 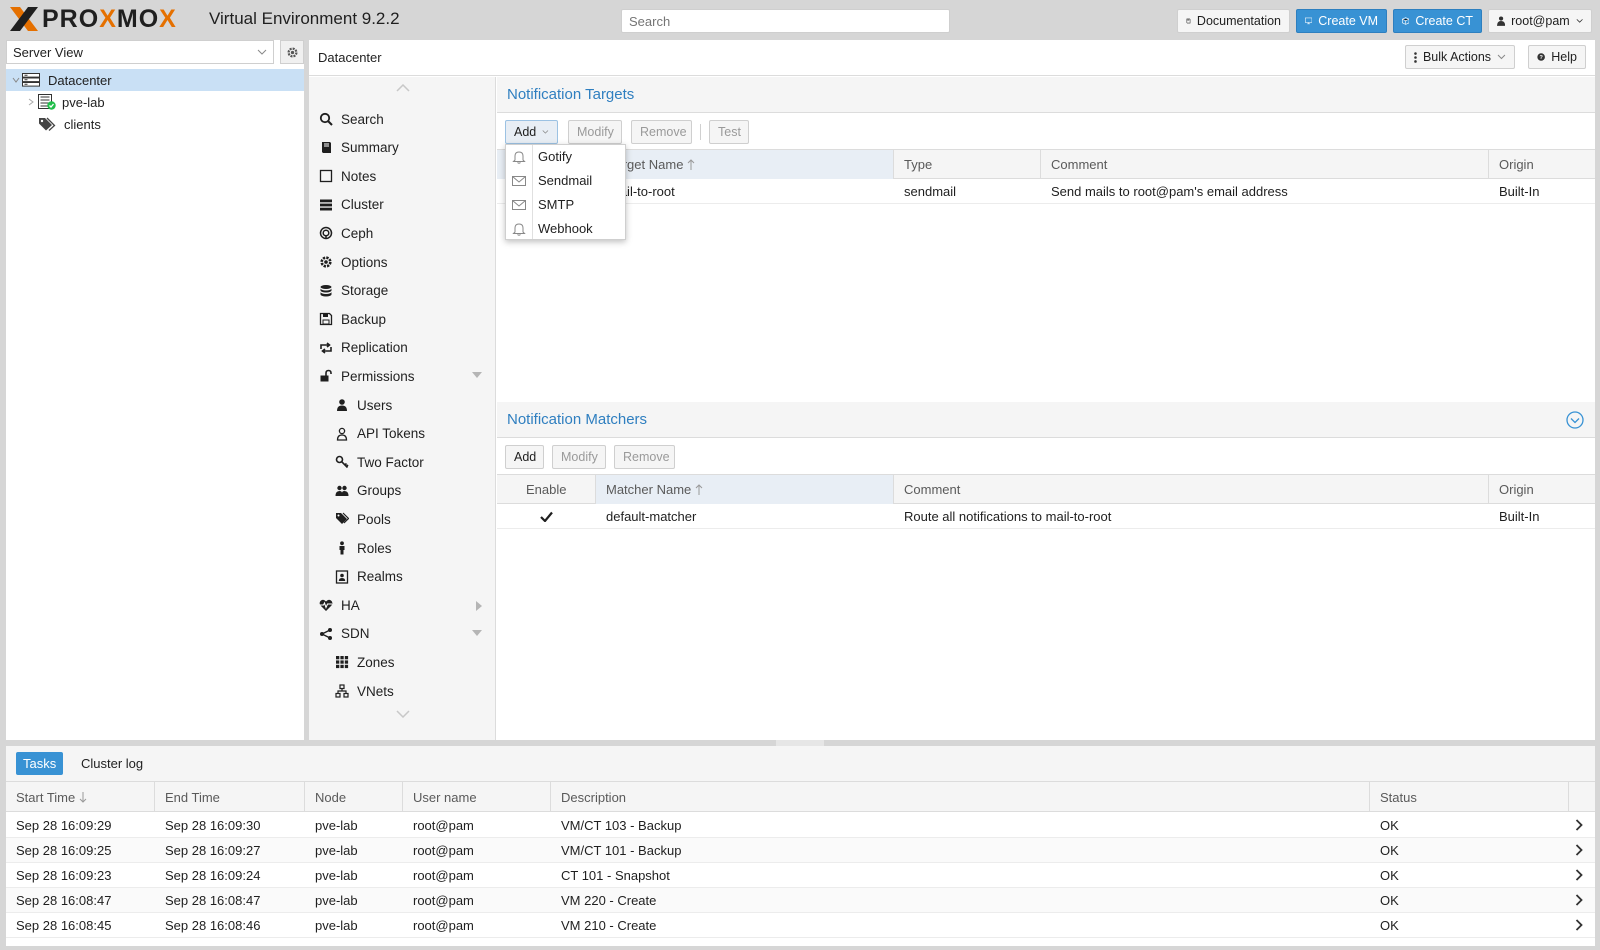 I want to click on nav-item-vnets: VNets, so click(x=402, y=691).